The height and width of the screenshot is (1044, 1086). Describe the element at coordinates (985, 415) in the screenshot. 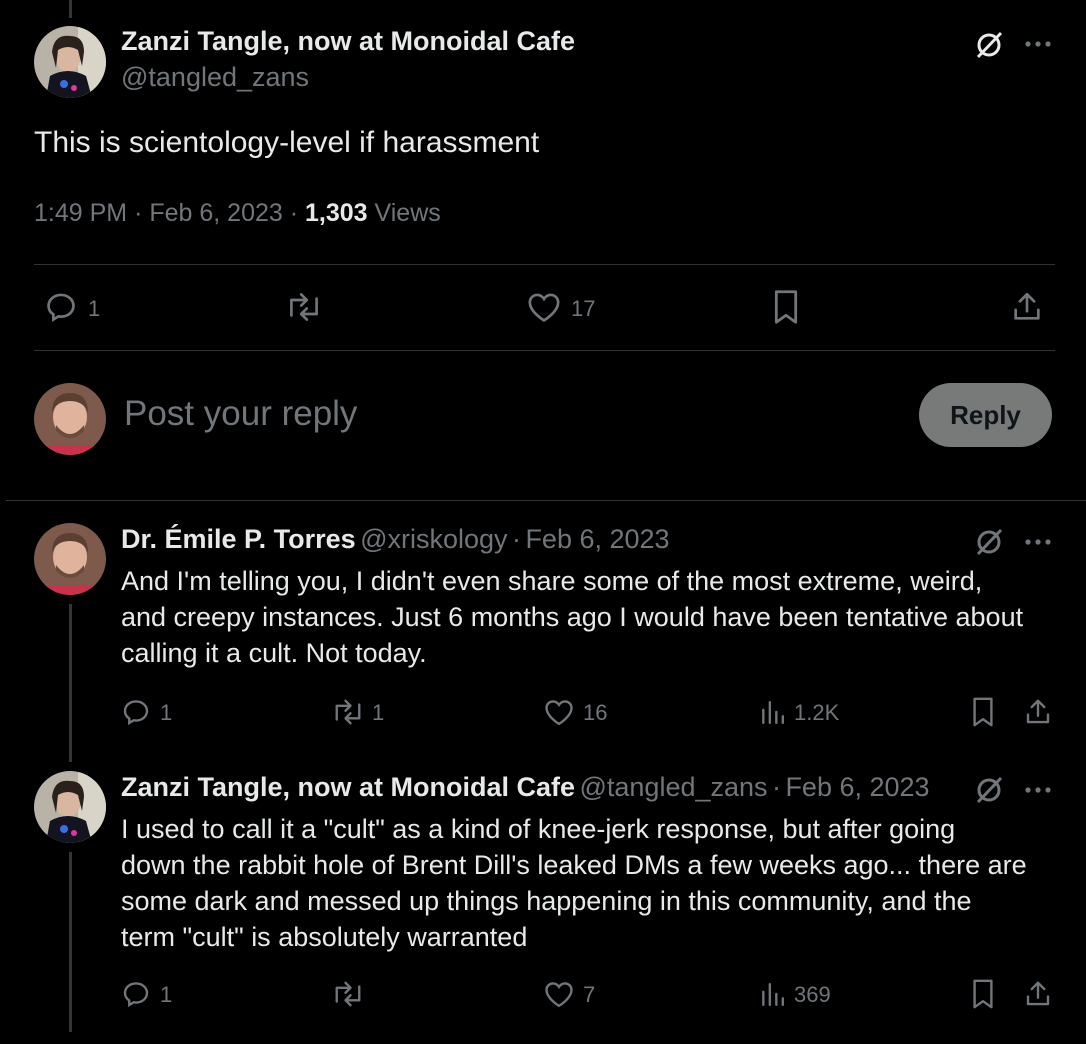

I see `reply-button: Reply` at that location.